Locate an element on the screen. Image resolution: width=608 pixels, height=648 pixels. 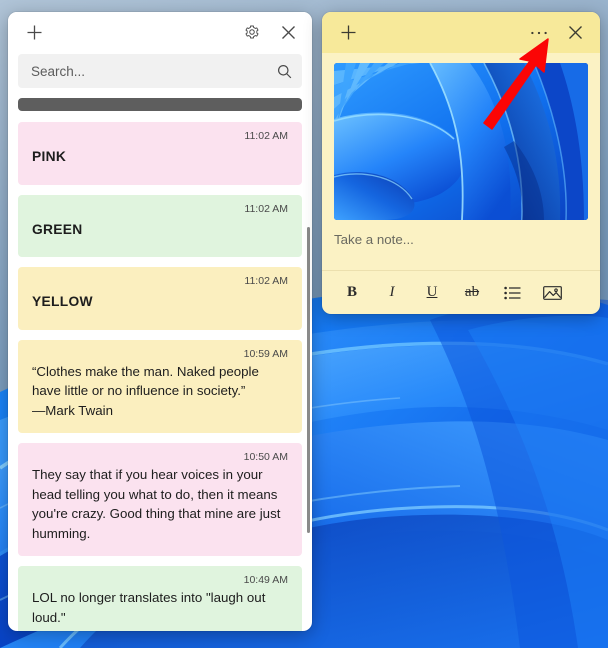
note-menu-button is located at coordinates (539, 33).